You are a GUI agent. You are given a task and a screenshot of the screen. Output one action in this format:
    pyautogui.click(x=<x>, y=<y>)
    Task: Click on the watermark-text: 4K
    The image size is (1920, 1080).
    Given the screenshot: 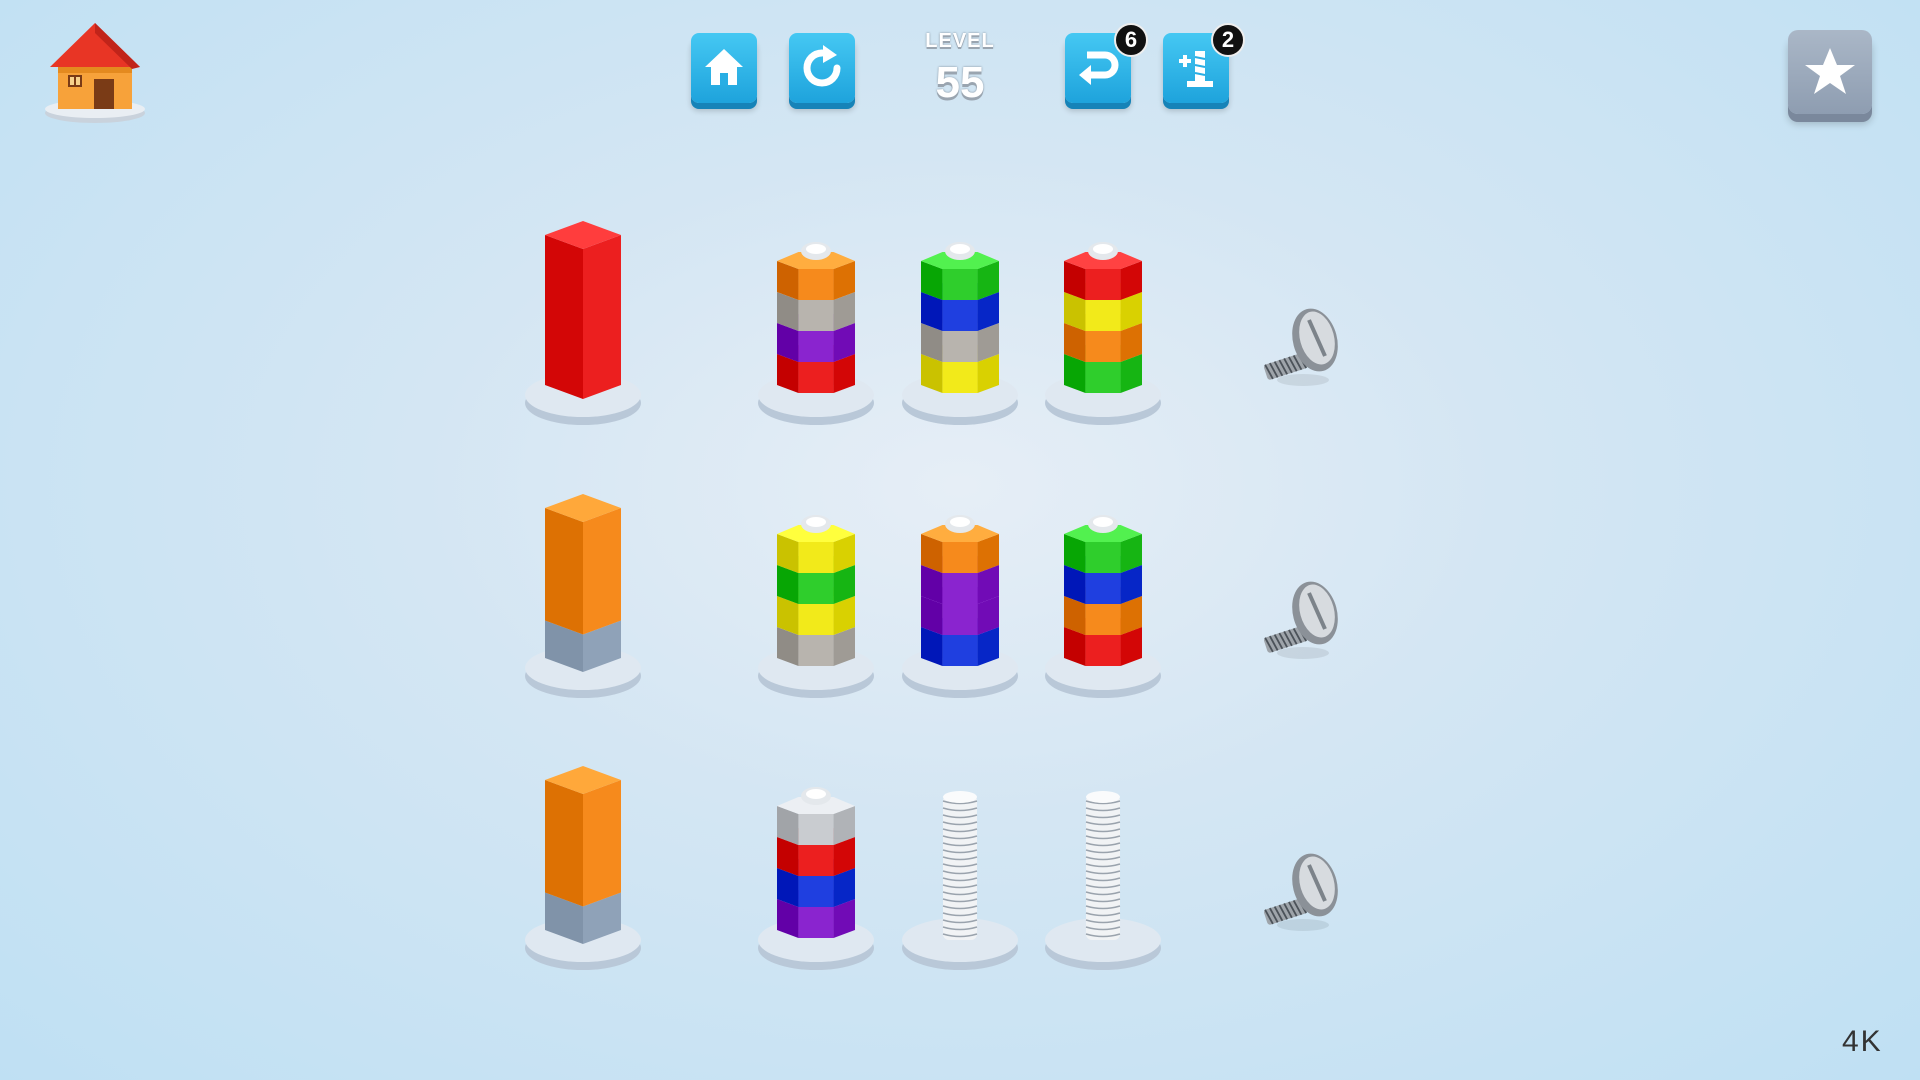 What is the action you would take?
    pyautogui.click(x=1862, y=1041)
    